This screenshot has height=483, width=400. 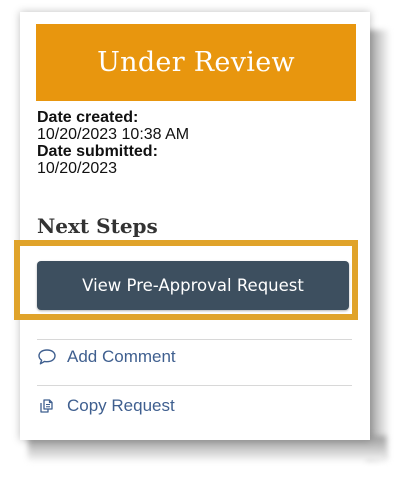 What do you see at coordinates (194, 385) in the screenshot?
I see `divider-middle` at bounding box center [194, 385].